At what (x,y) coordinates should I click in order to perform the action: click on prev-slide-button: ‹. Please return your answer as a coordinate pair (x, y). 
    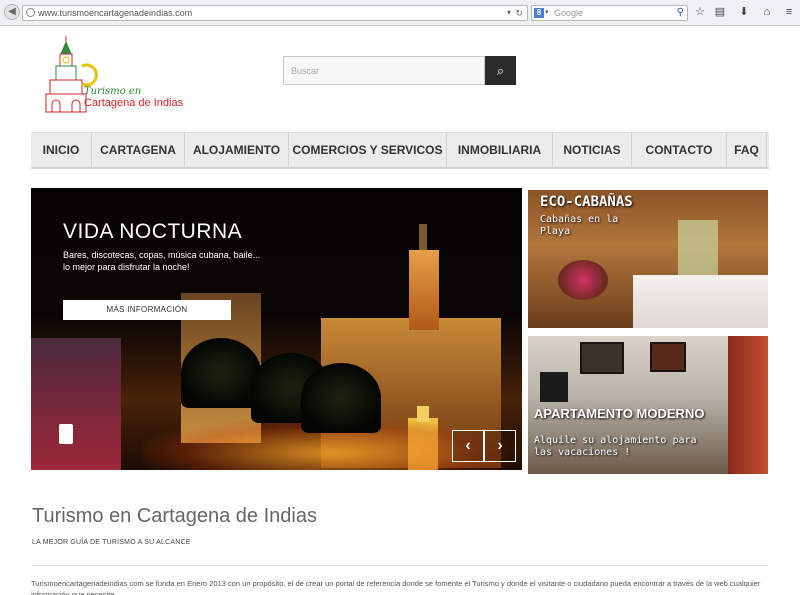
    Looking at the image, I should click on (468, 446).